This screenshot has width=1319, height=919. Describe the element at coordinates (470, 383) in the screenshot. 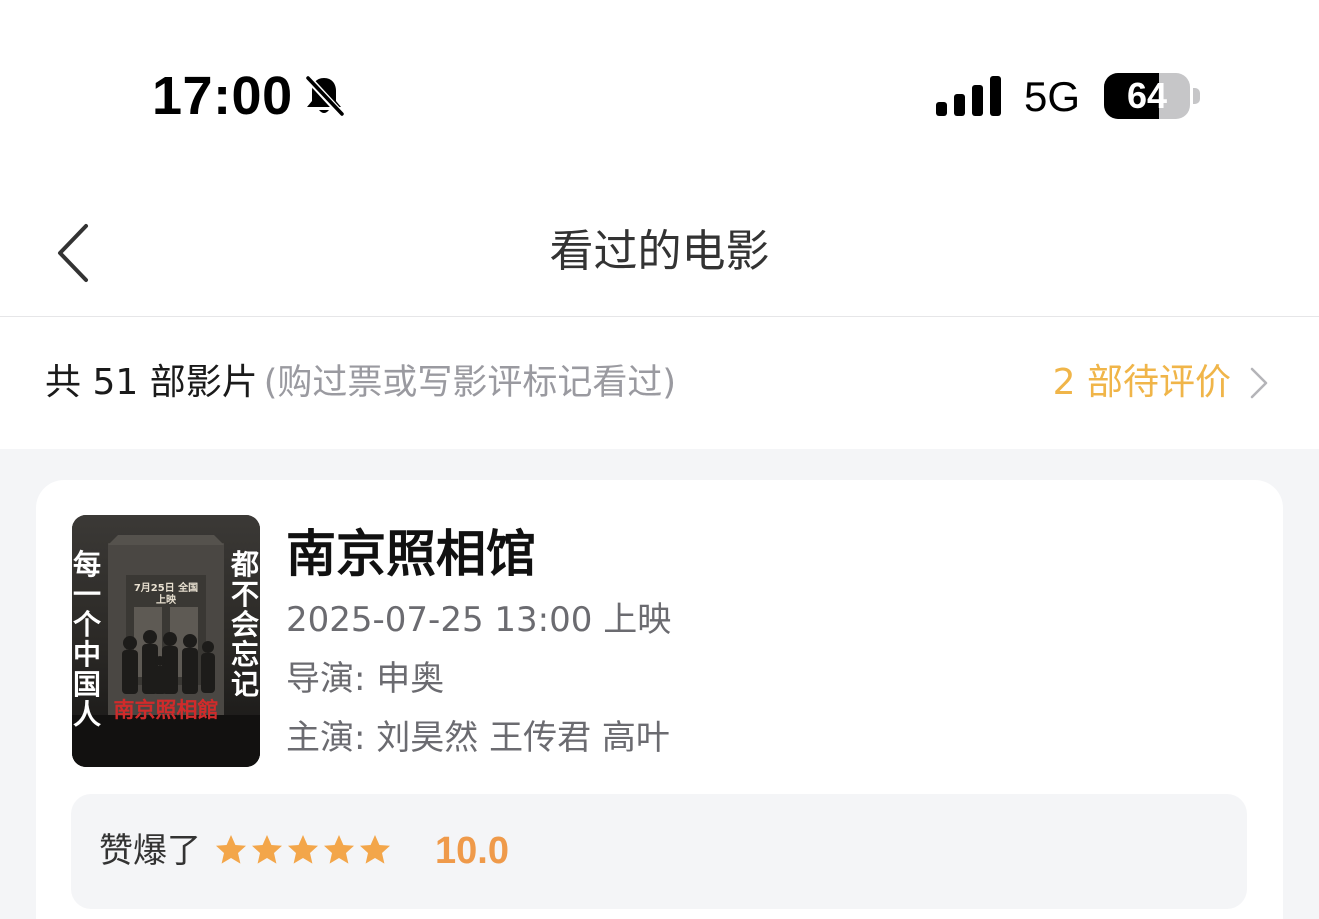

I see `count-note: (购过票或写影评标记看过)` at that location.